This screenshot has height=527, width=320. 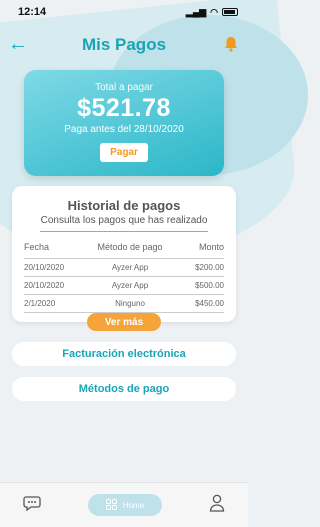 What do you see at coordinates (196, 11) in the screenshot?
I see `signal-icon: ▂▄▆` at bounding box center [196, 11].